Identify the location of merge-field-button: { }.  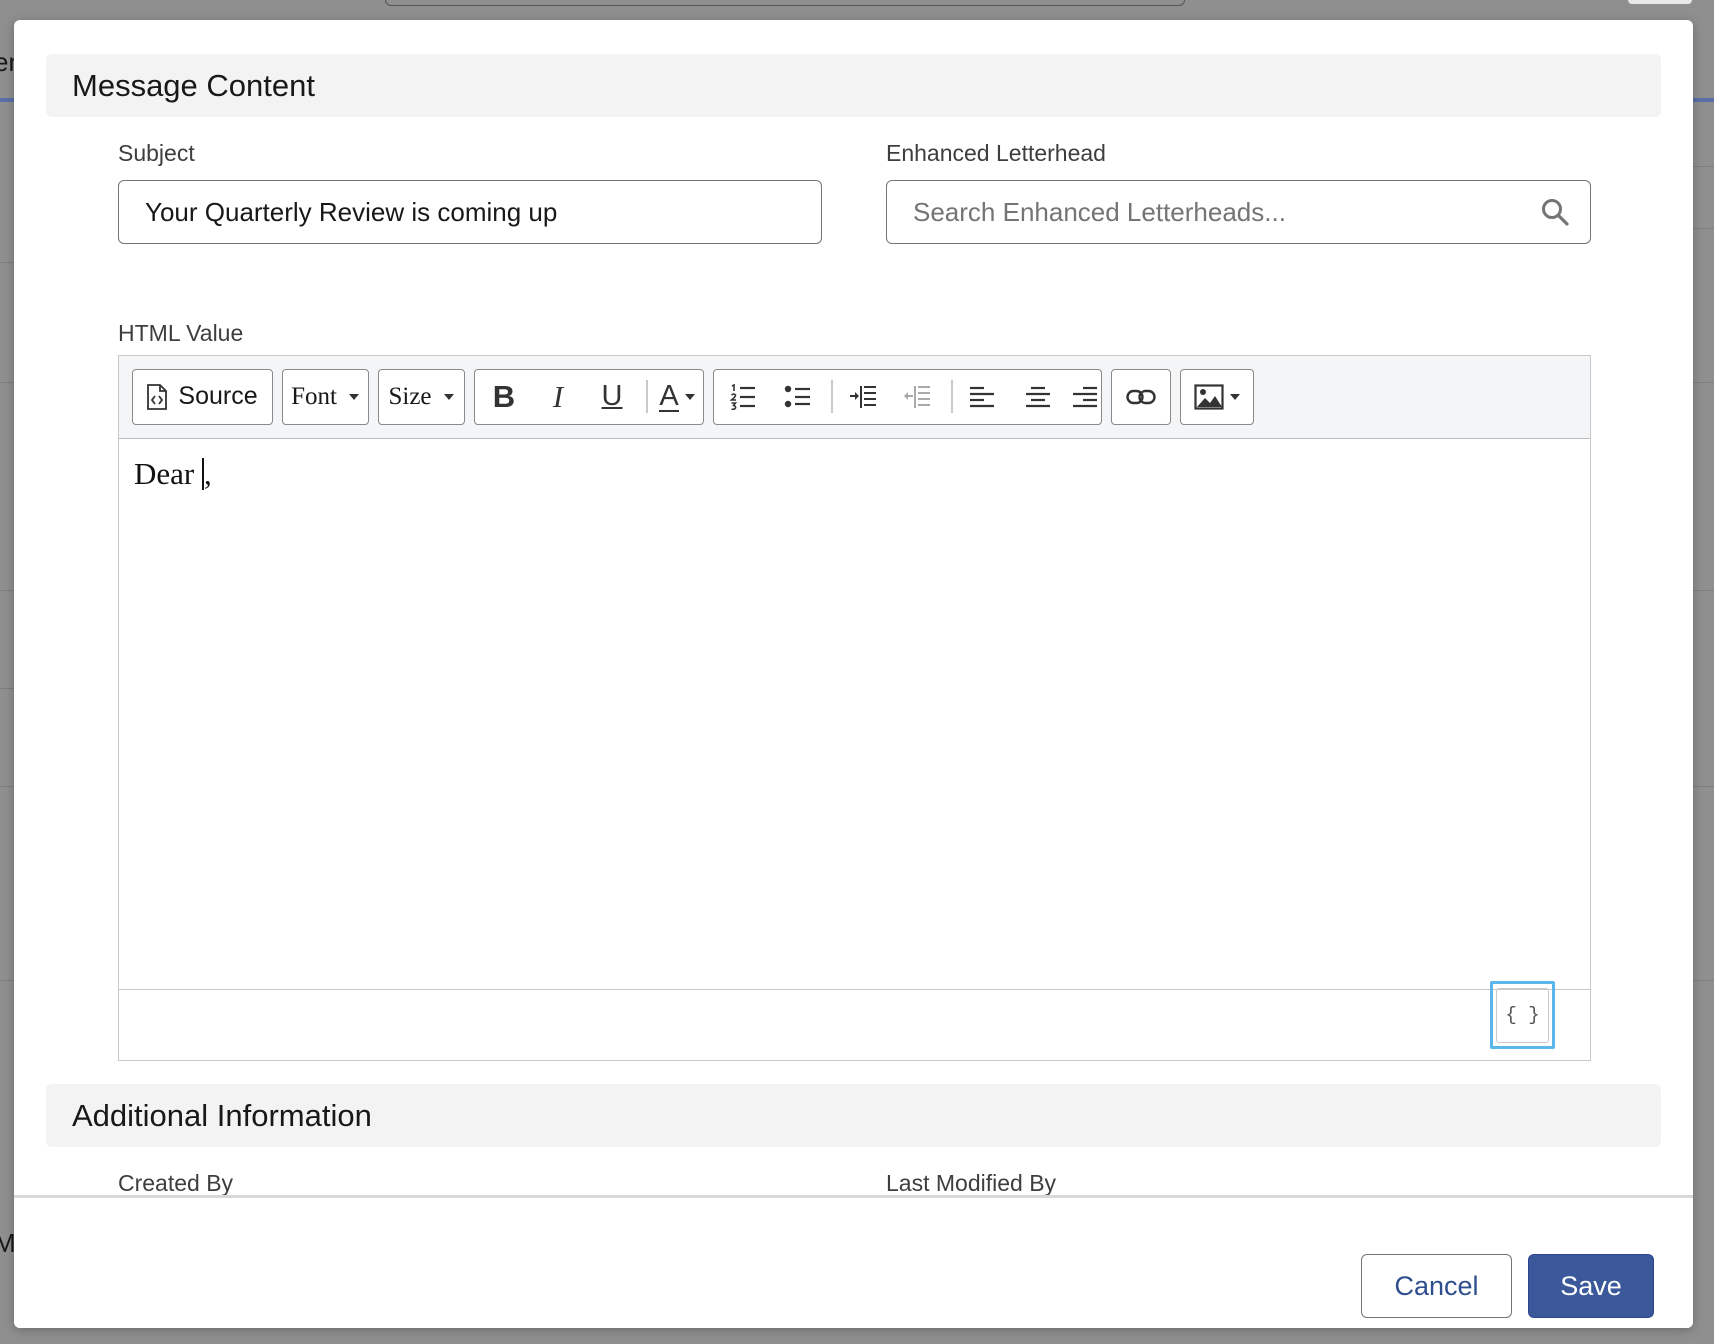
(1522, 1015).